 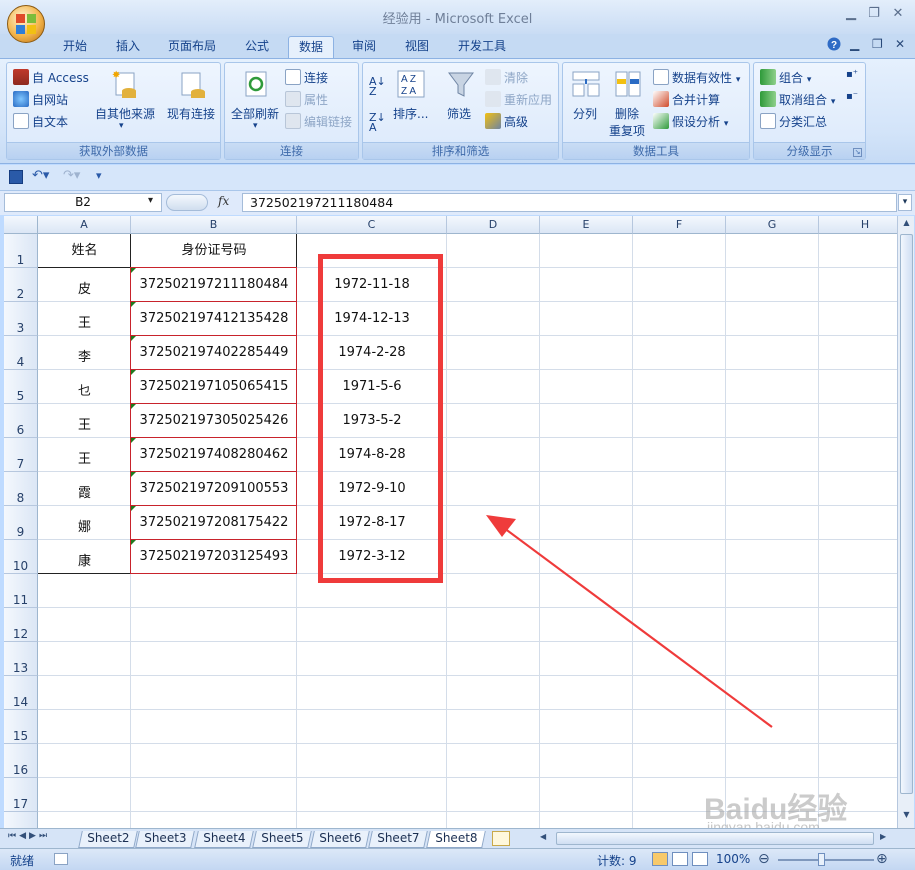 What do you see at coordinates (84, 387) in the screenshot?
I see `cell-name: 乜` at bounding box center [84, 387].